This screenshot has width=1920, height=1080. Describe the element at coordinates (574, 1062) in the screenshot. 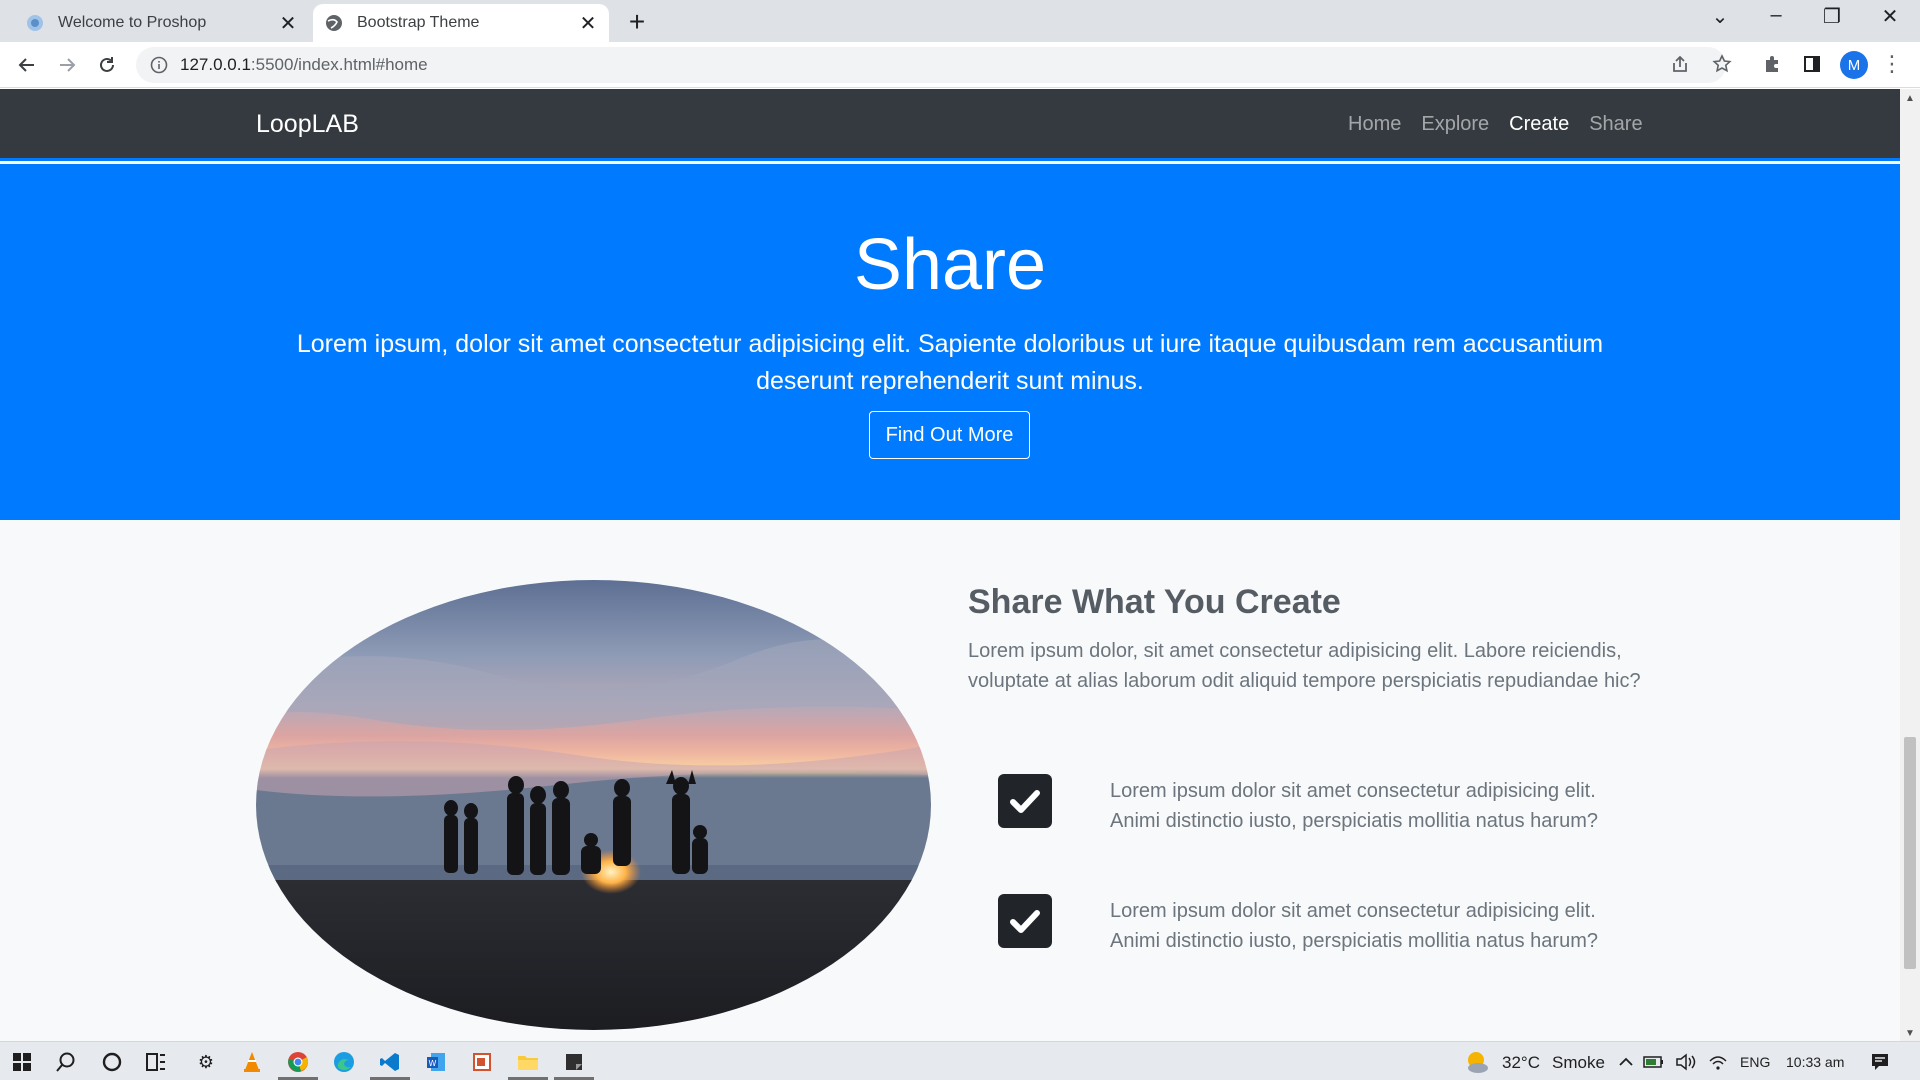

I see `sticky-notes-icon` at that location.